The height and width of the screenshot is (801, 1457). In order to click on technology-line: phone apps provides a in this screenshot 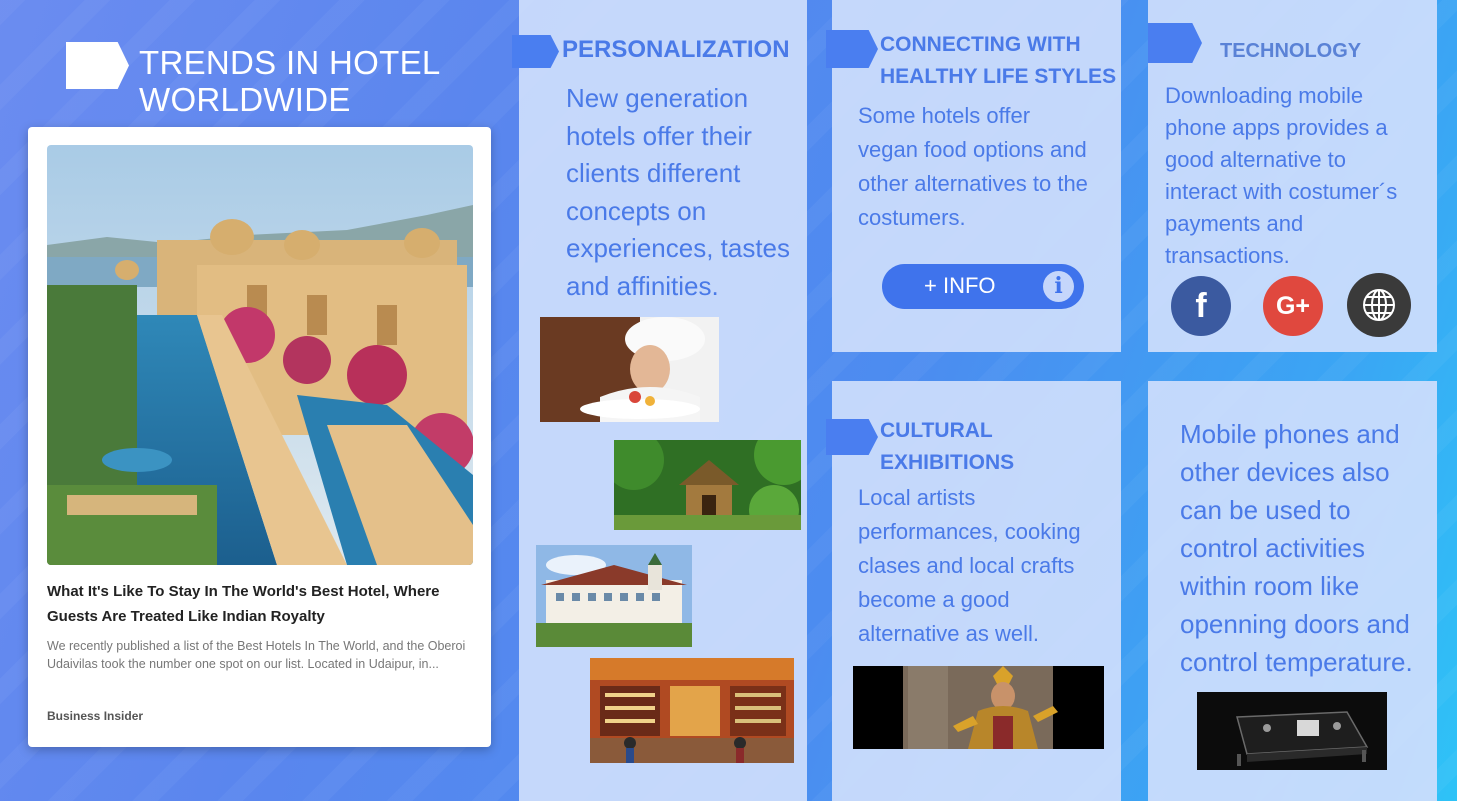, I will do `click(1276, 127)`.